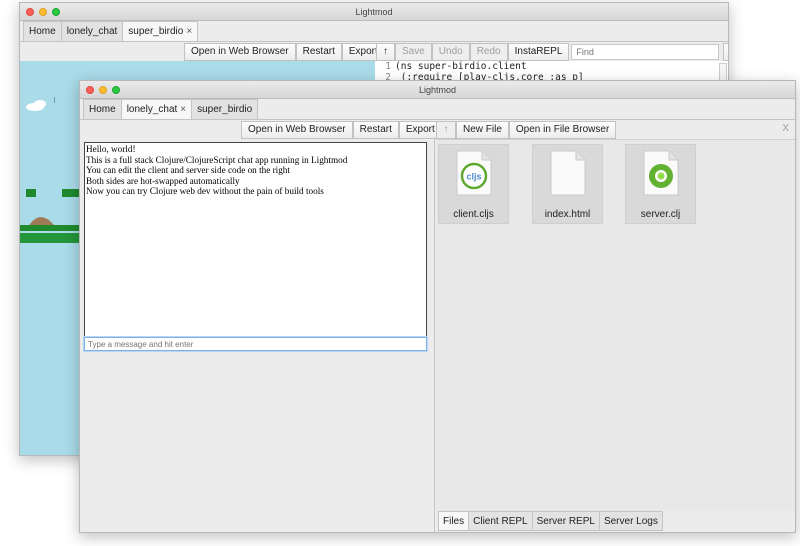 This screenshot has height=546, width=800. Describe the element at coordinates (551, 66) in the screenshot. I see `code-line: 1 (ns super-birdio.client` at that location.